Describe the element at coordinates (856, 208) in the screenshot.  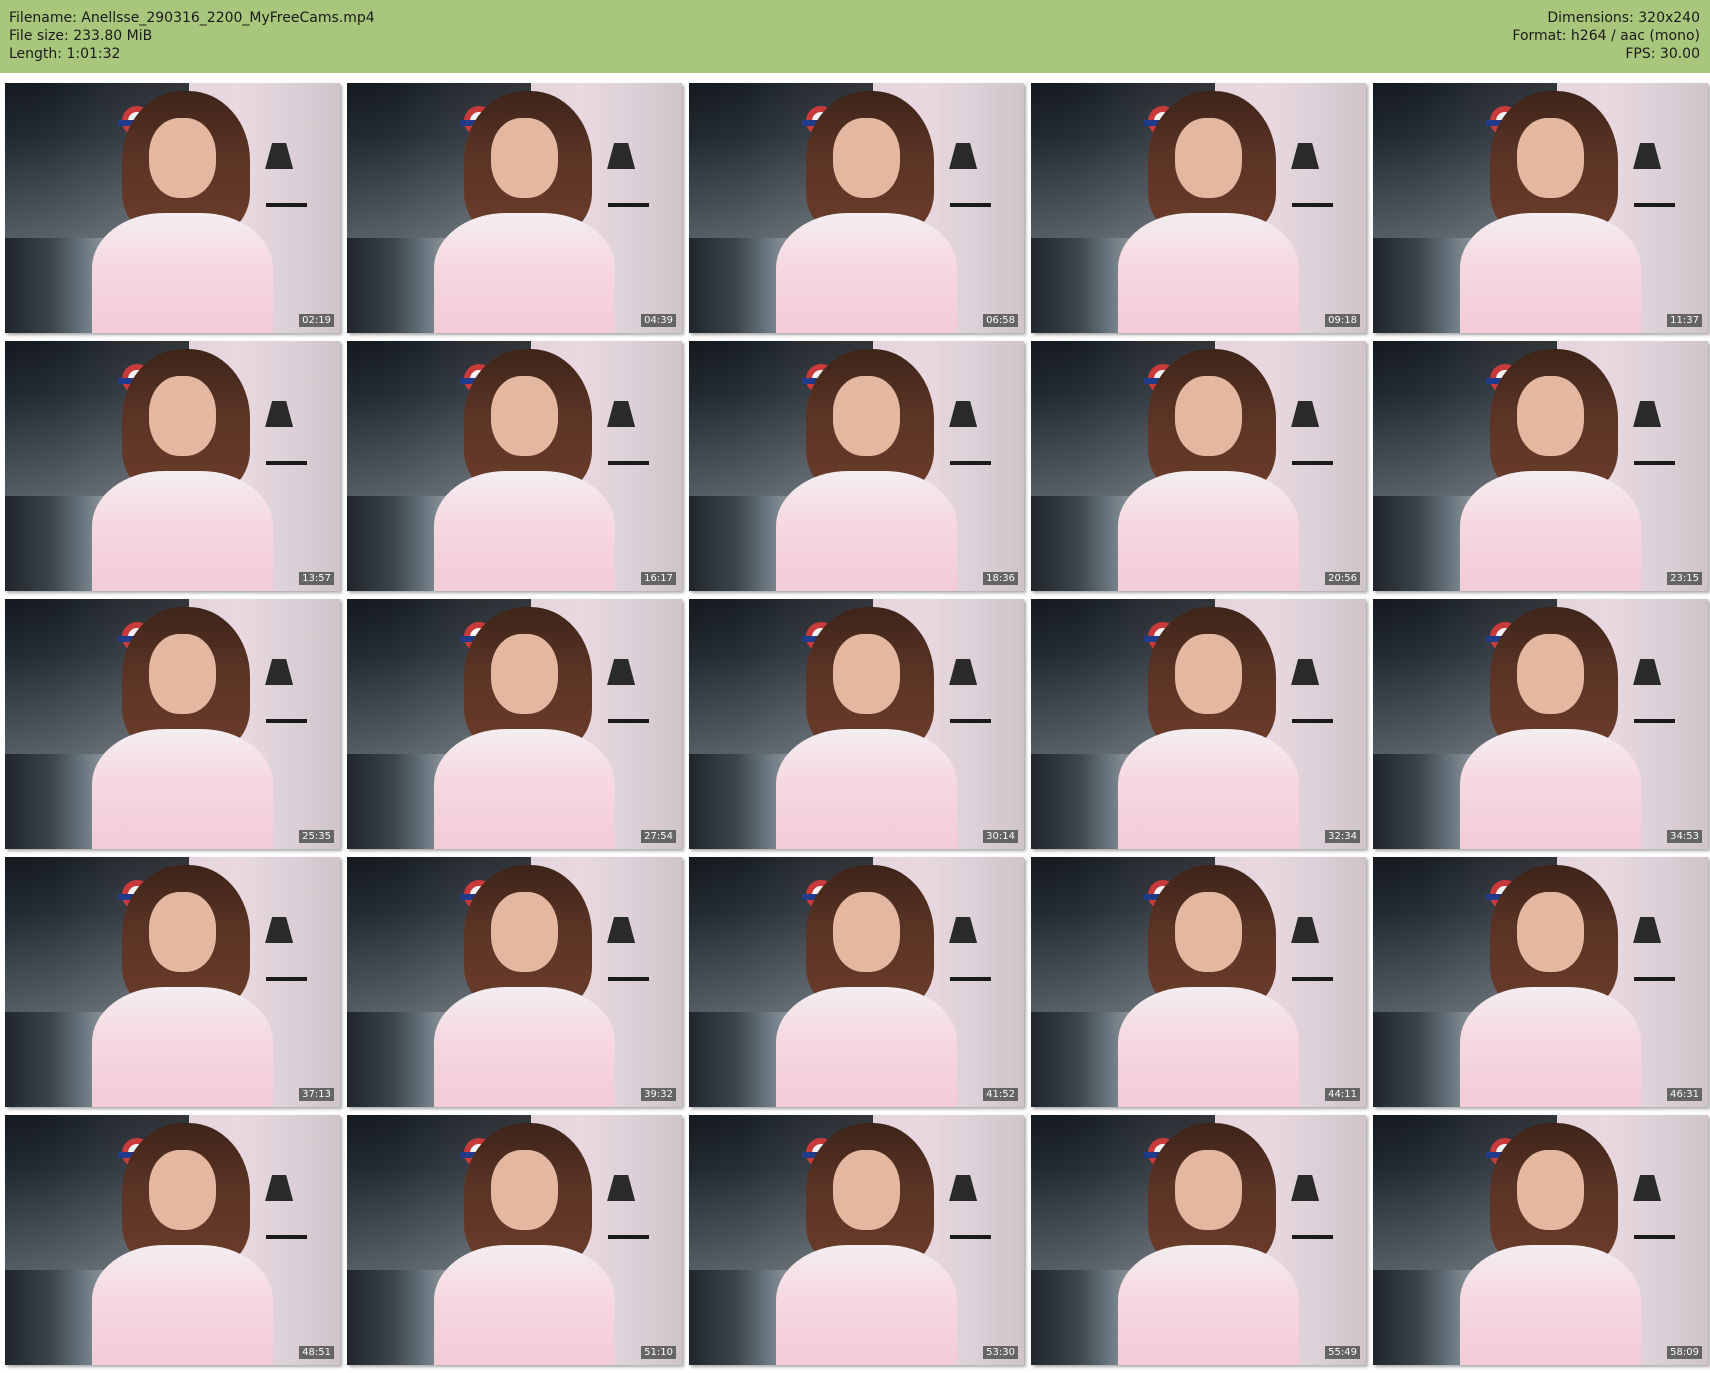
I see `video-thumbnail: 06:58` at that location.